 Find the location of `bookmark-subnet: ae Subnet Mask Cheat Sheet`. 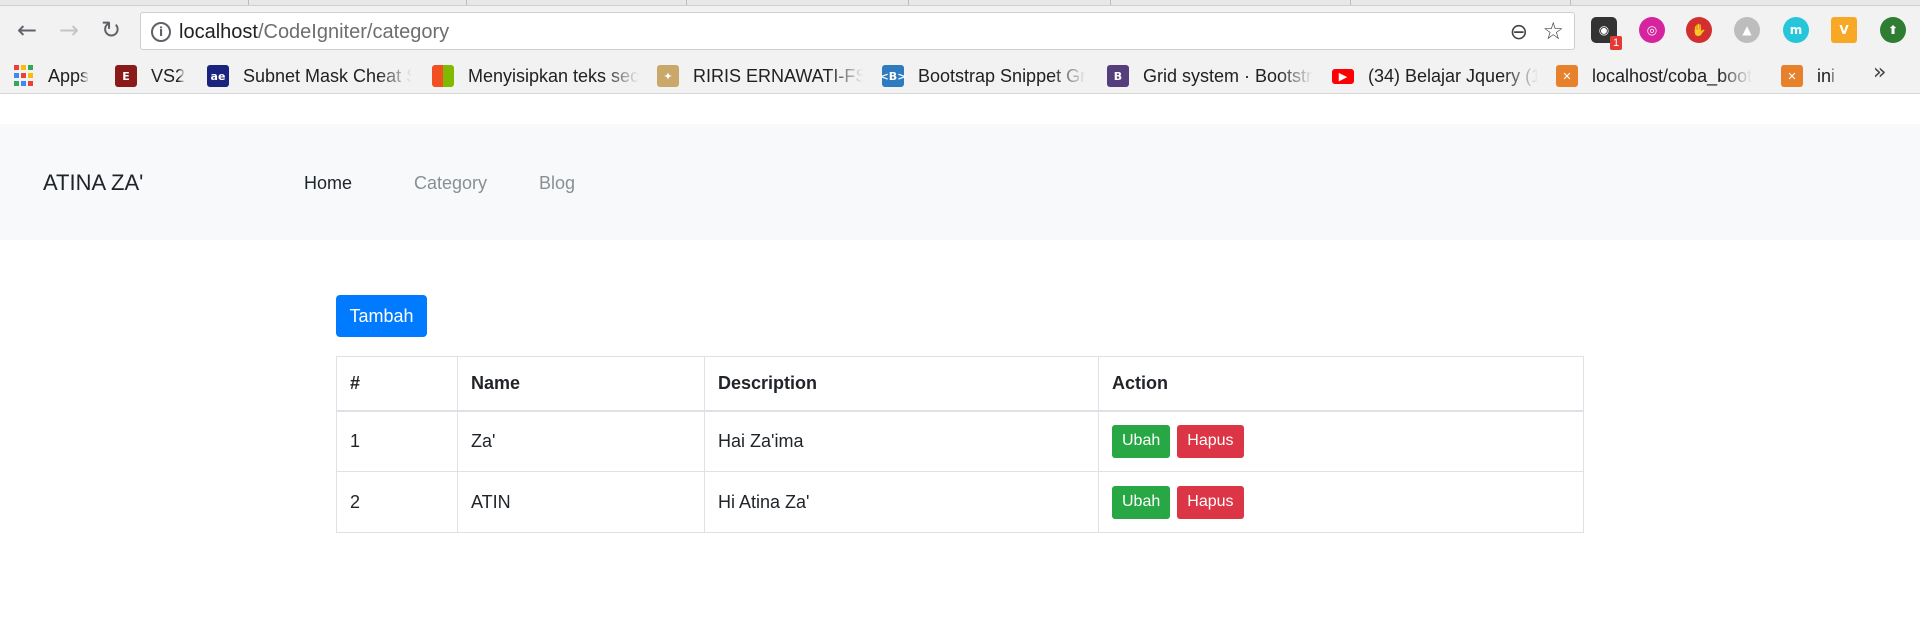

bookmark-subnet: ae Subnet Mask Cheat Sheet is located at coordinates (309, 76).